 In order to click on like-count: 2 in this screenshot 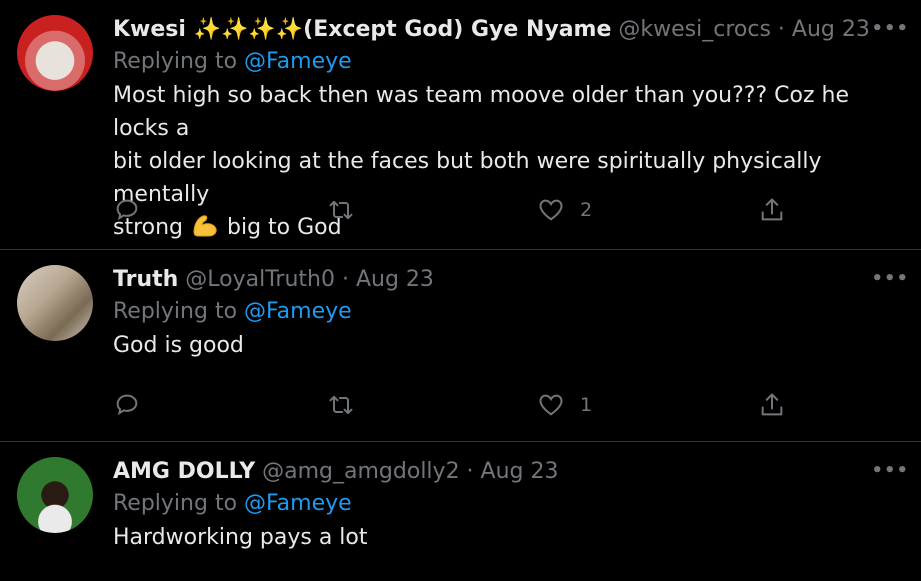, I will do `click(586, 210)`.